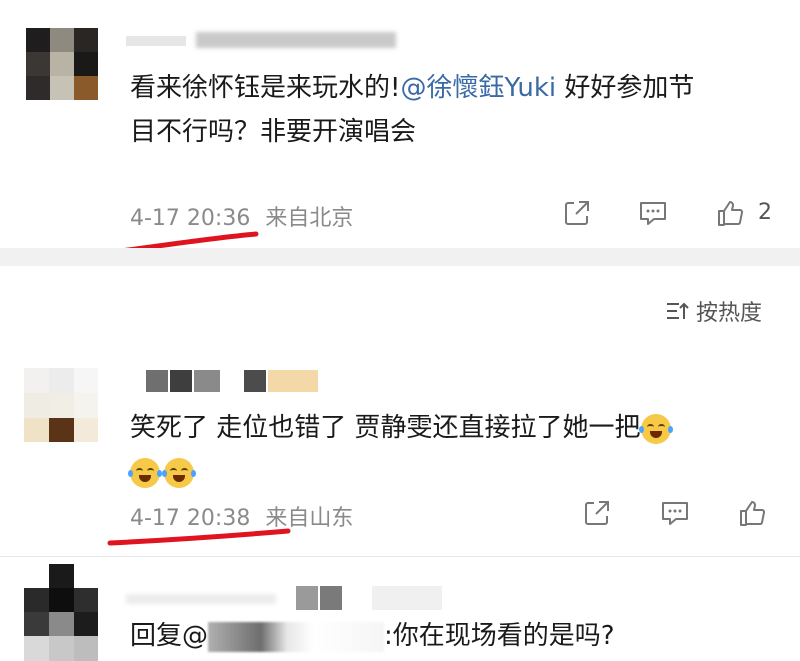 This screenshot has width=800, height=661. I want to click on mention-link: @徐懷鈺Yuki, so click(478, 88).